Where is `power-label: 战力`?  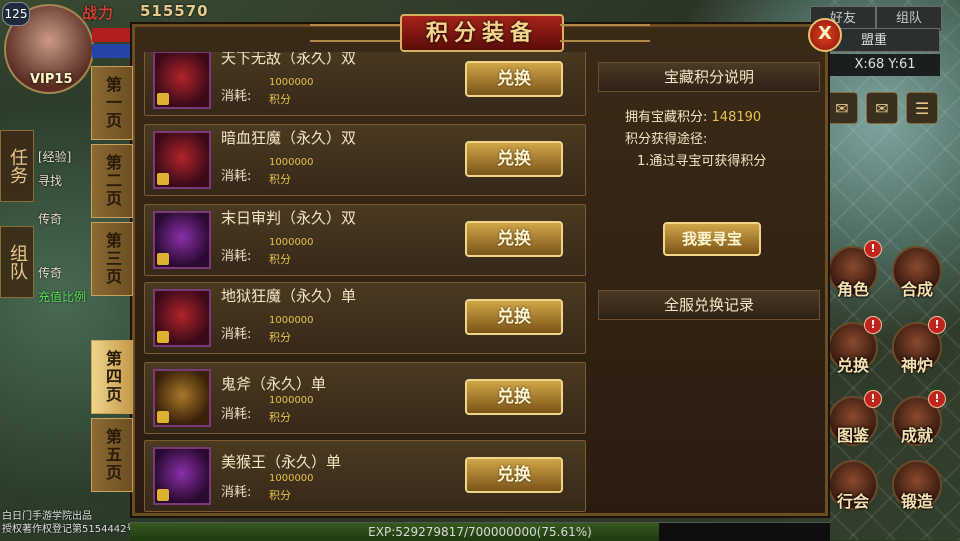
power-label: 战力 is located at coordinates (98, 13).